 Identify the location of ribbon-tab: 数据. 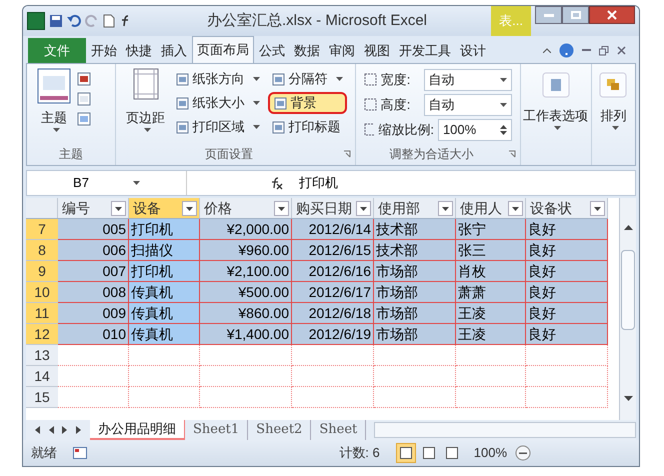
(307, 50).